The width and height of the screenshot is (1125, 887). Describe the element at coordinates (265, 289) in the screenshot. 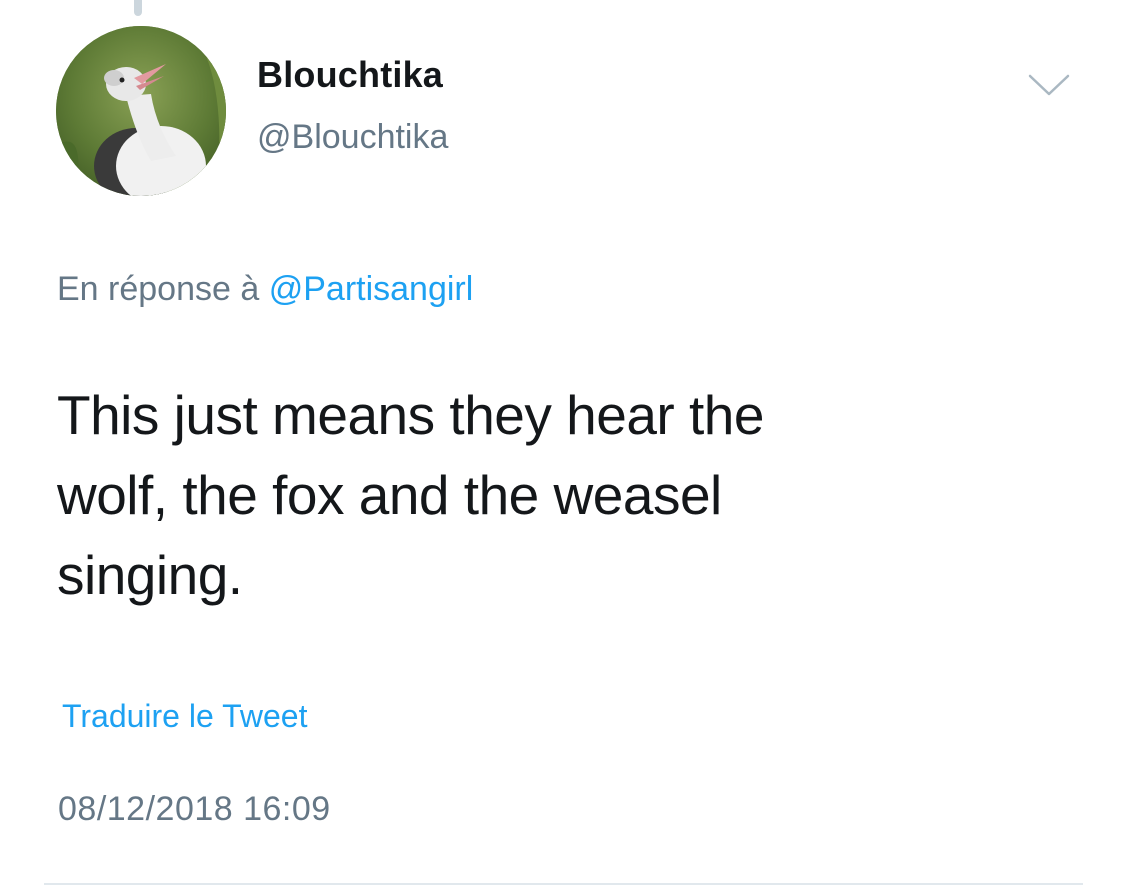

I see `reply-context: En réponse à @Partisangirl` at that location.